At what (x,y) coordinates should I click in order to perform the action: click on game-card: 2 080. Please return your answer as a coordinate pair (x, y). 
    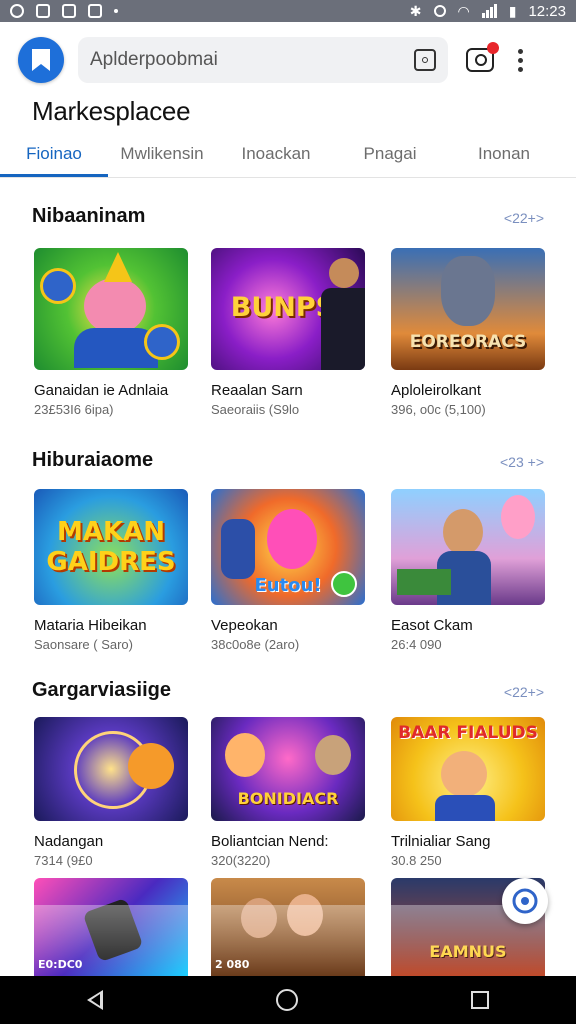
    Looking at the image, I should click on (288, 927).